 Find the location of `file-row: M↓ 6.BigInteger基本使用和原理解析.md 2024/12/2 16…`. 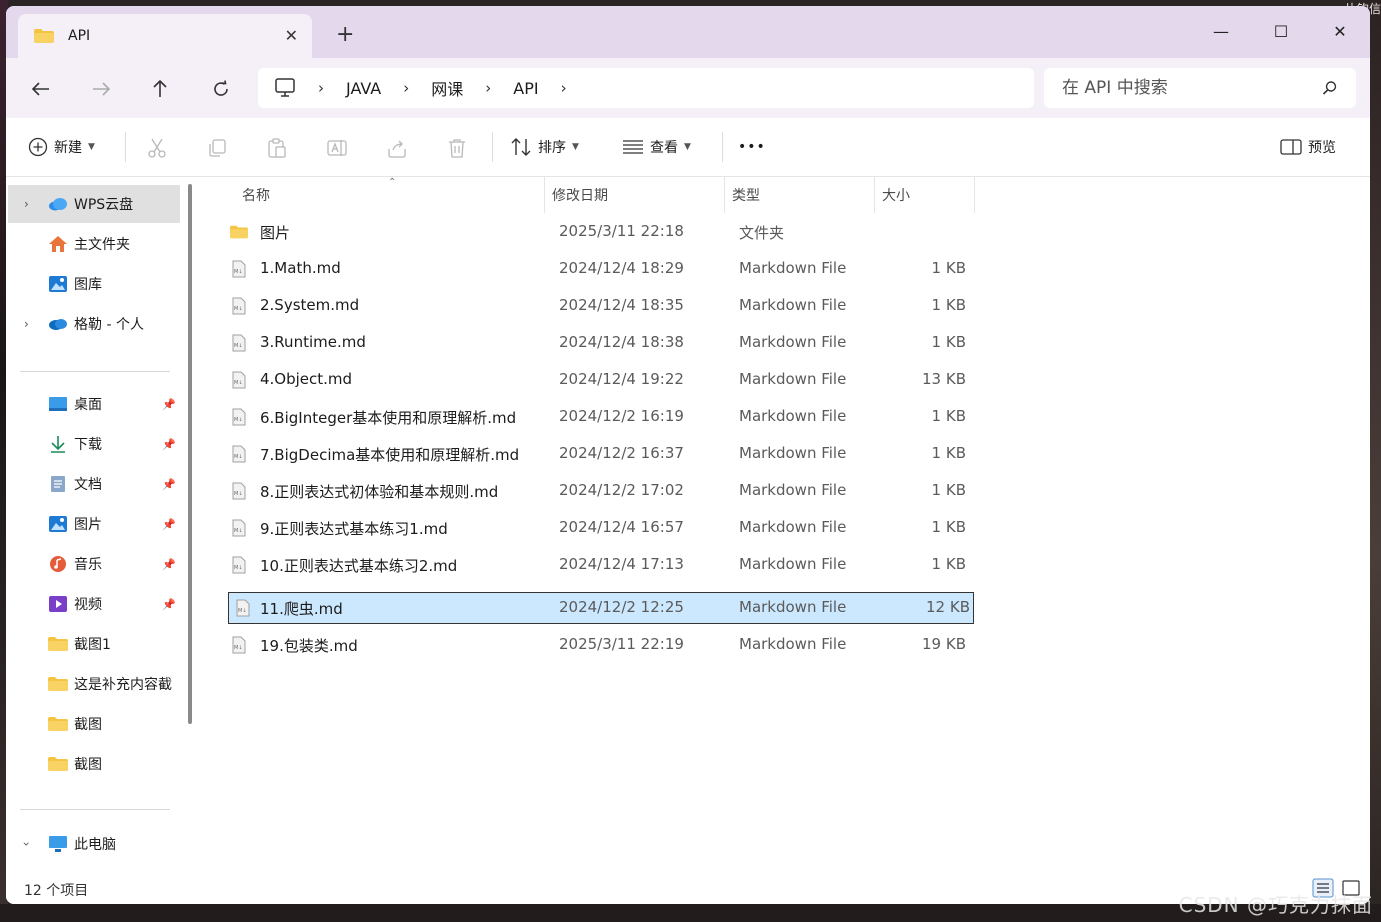

file-row: M↓ 6.BigInteger基本使用和原理解析.md 2024/12/2 16… is located at coordinates (597, 417).